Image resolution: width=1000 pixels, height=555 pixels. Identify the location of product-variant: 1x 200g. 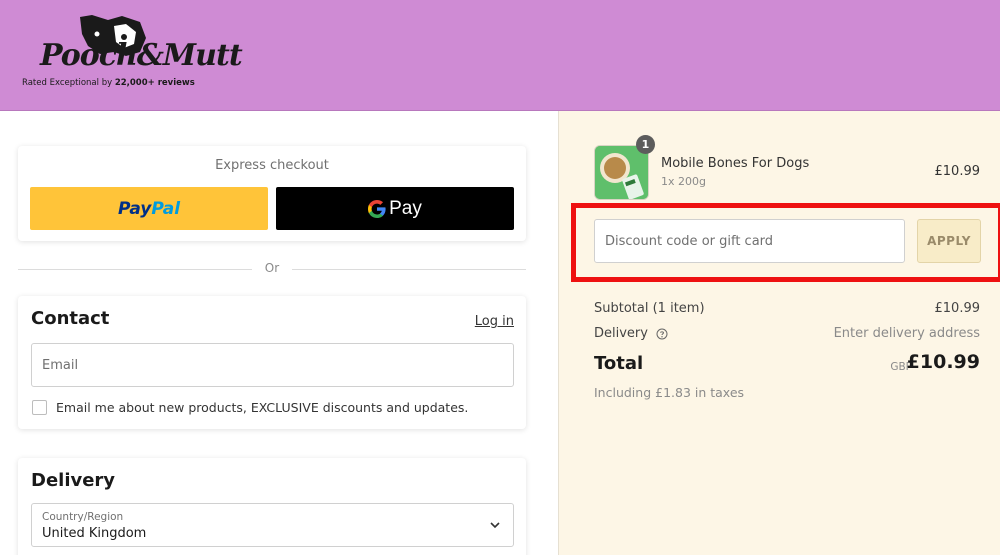
(683, 181).